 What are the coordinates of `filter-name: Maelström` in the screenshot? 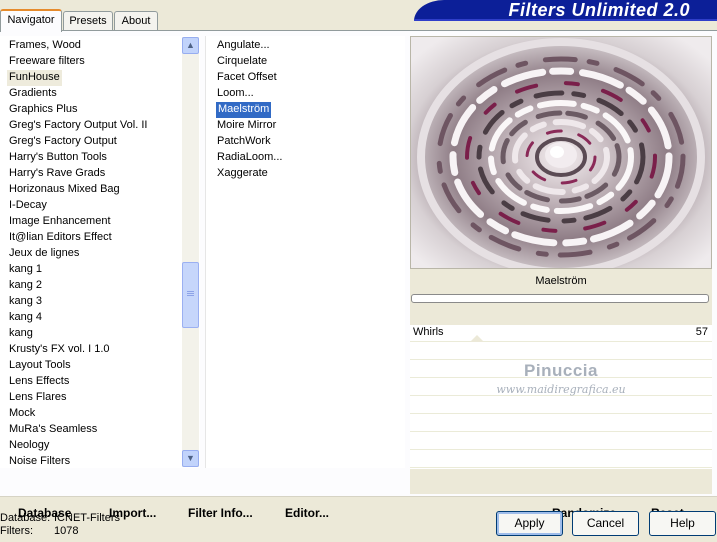 It's located at (561, 281).